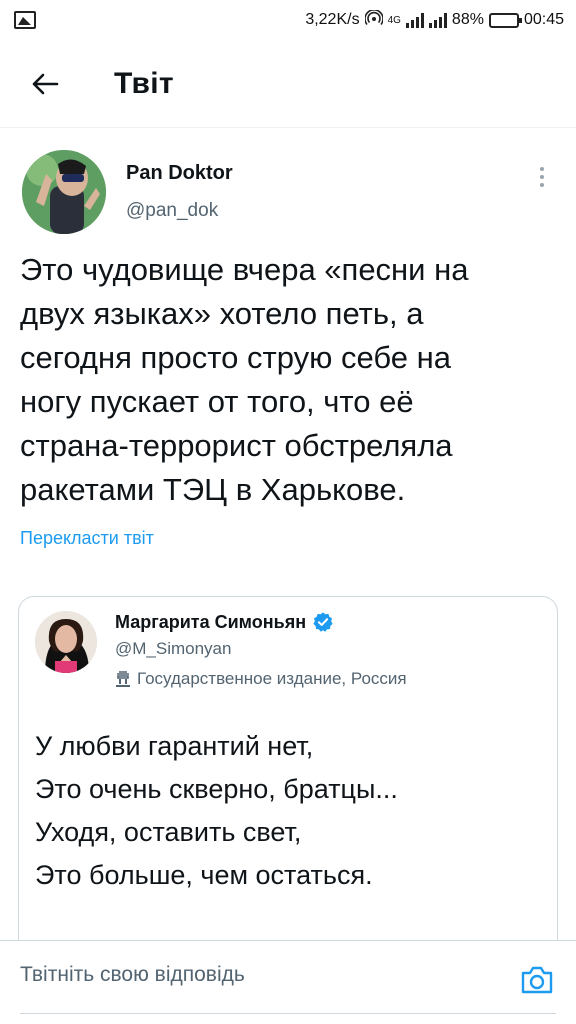 The height and width of the screenshot is (1024, 576). What do you see at coordinates (25, 20) in the screenshot?
I see `gallery-icon` at bounding box center [25, 20].